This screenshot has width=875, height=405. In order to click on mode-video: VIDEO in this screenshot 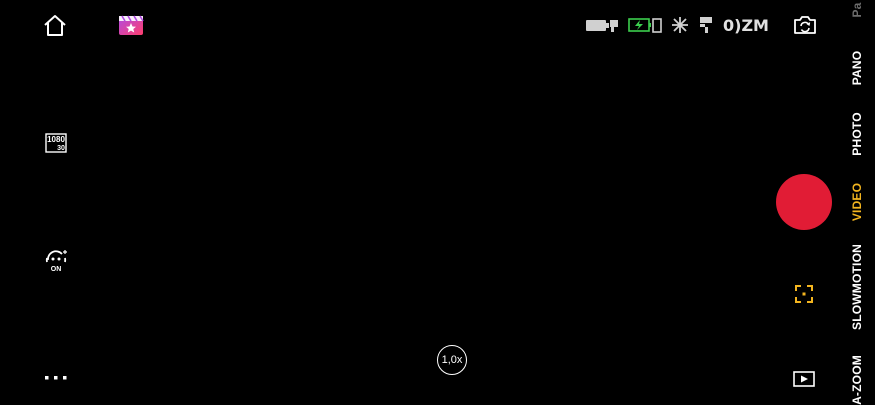, I will do `click(857, 202)`.